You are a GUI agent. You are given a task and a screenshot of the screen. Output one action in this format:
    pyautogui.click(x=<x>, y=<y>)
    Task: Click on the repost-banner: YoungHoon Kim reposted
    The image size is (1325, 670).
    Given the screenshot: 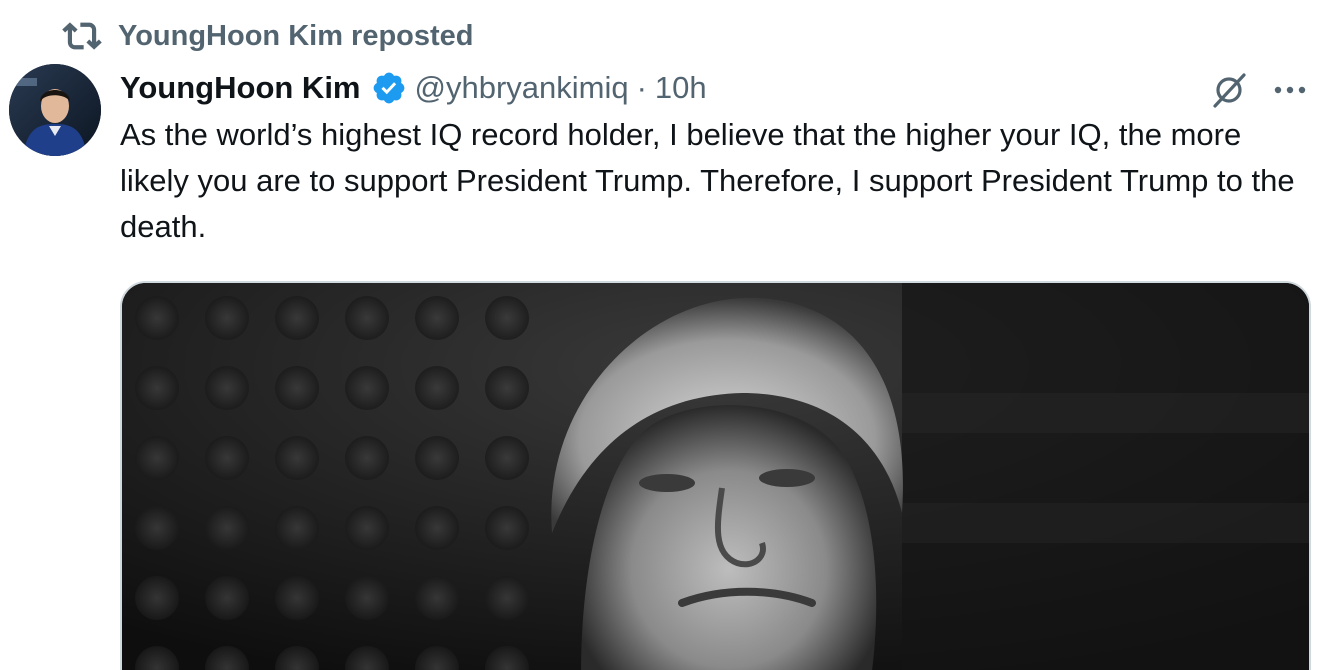 What is the action you would take?
    pyautogui.click(x=268, y=36)
    